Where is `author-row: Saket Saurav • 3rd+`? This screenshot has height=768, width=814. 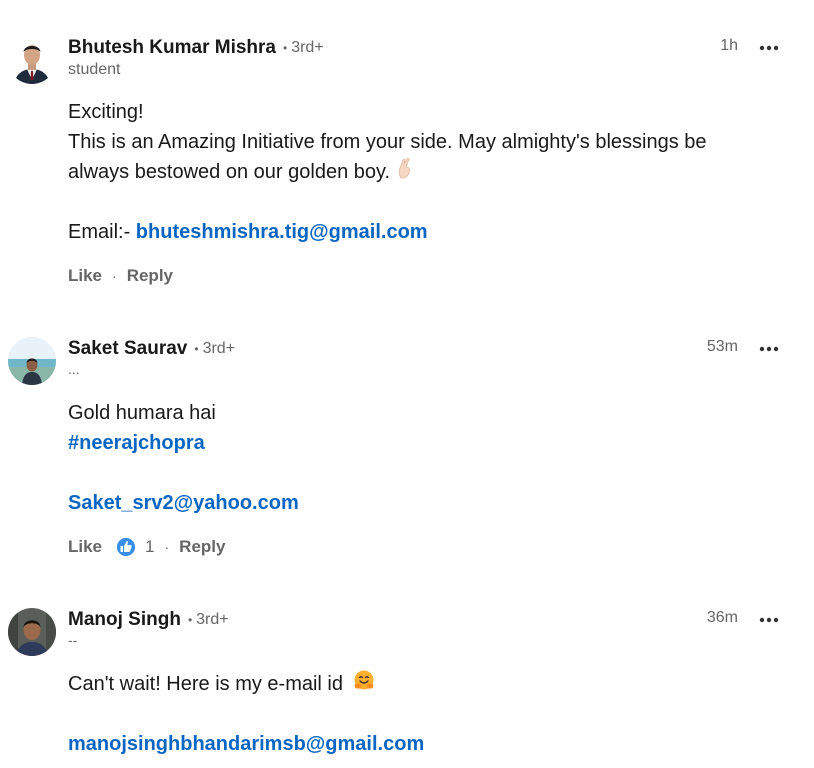 author-row: Saket Saurav • 3rd+ is located at coordinates (151, 349).